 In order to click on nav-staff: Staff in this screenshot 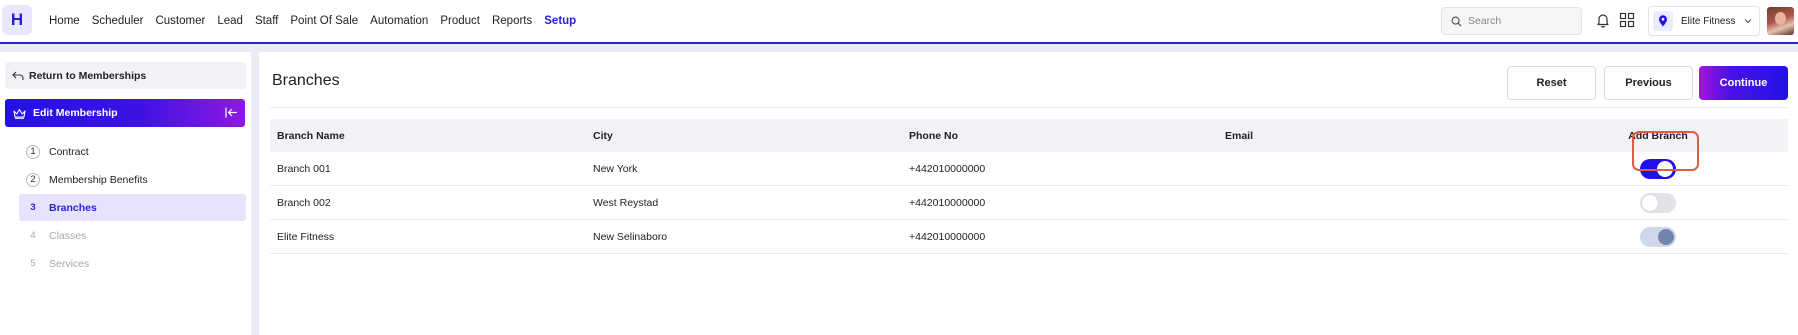, I will do `click(266, 21)`.